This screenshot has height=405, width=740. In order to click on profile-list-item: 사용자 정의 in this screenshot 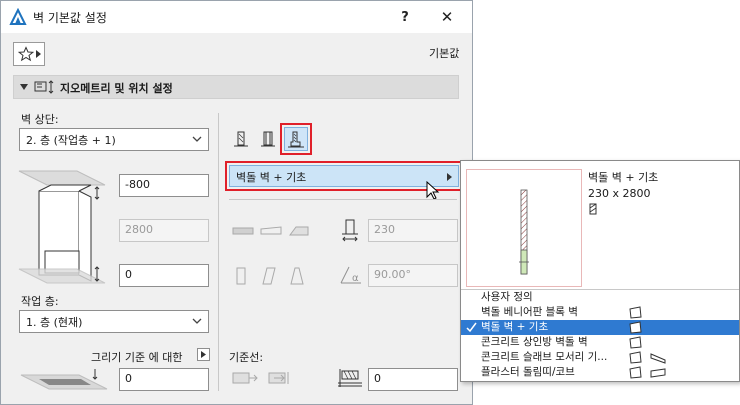, I will do `click(600, 297)`.